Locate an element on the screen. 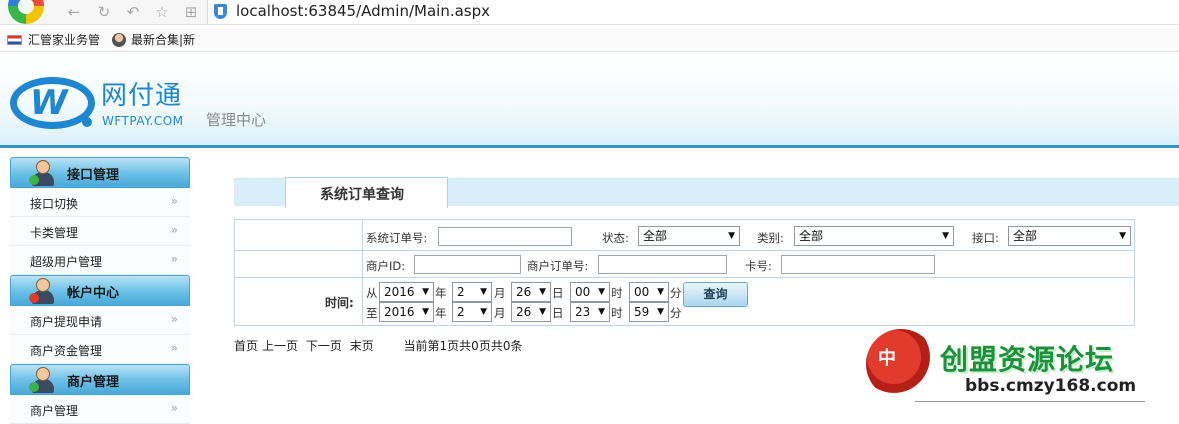 This screenshot has width=1179, height=424. sidebar-section-account: 帐户中心 is located at coordinates (100, 290).